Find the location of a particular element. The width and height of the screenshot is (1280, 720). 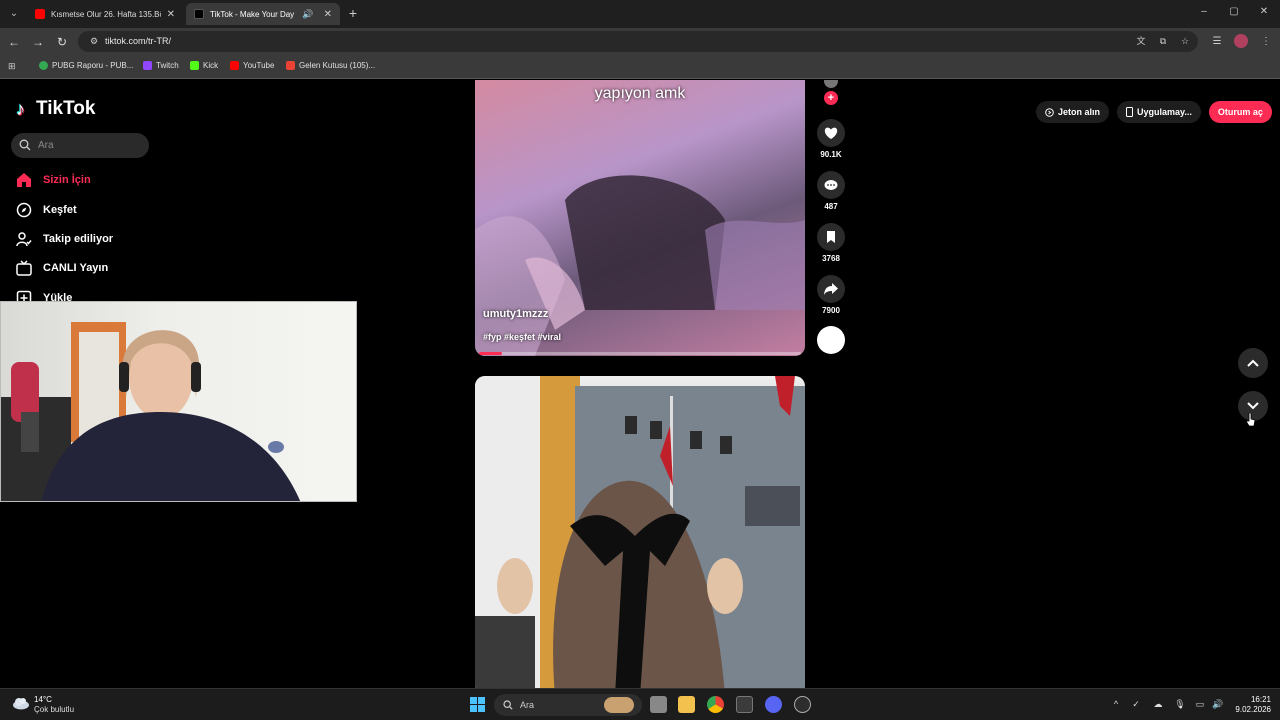

chevron-up-icon is located at coordinates (1253, 363).